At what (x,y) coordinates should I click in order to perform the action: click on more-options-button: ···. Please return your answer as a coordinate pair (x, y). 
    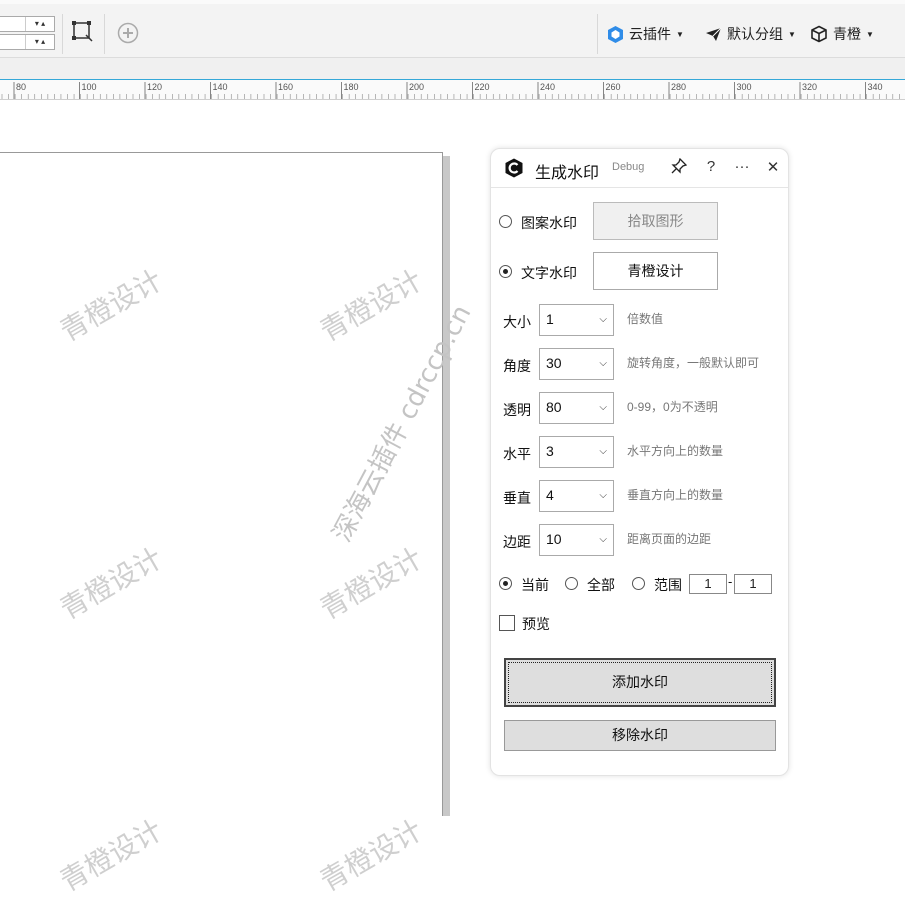
    Looking at the image, I should click on (742, 166).